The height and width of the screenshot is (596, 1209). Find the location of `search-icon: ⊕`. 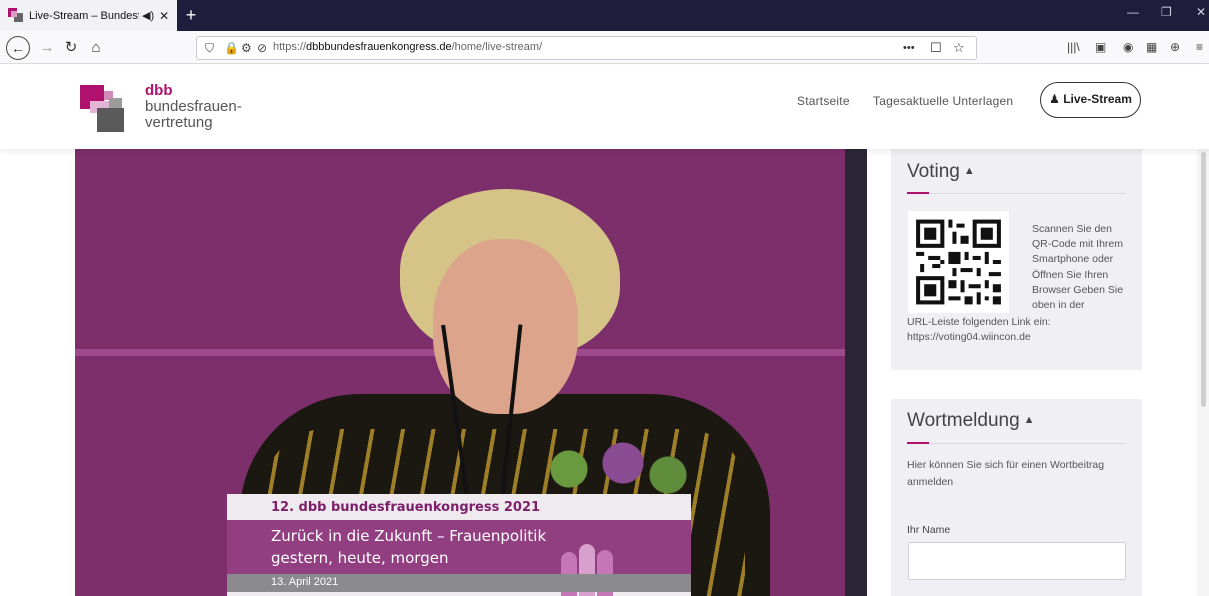

search-icon: ⊕ is located at coordinates (1175, 47).